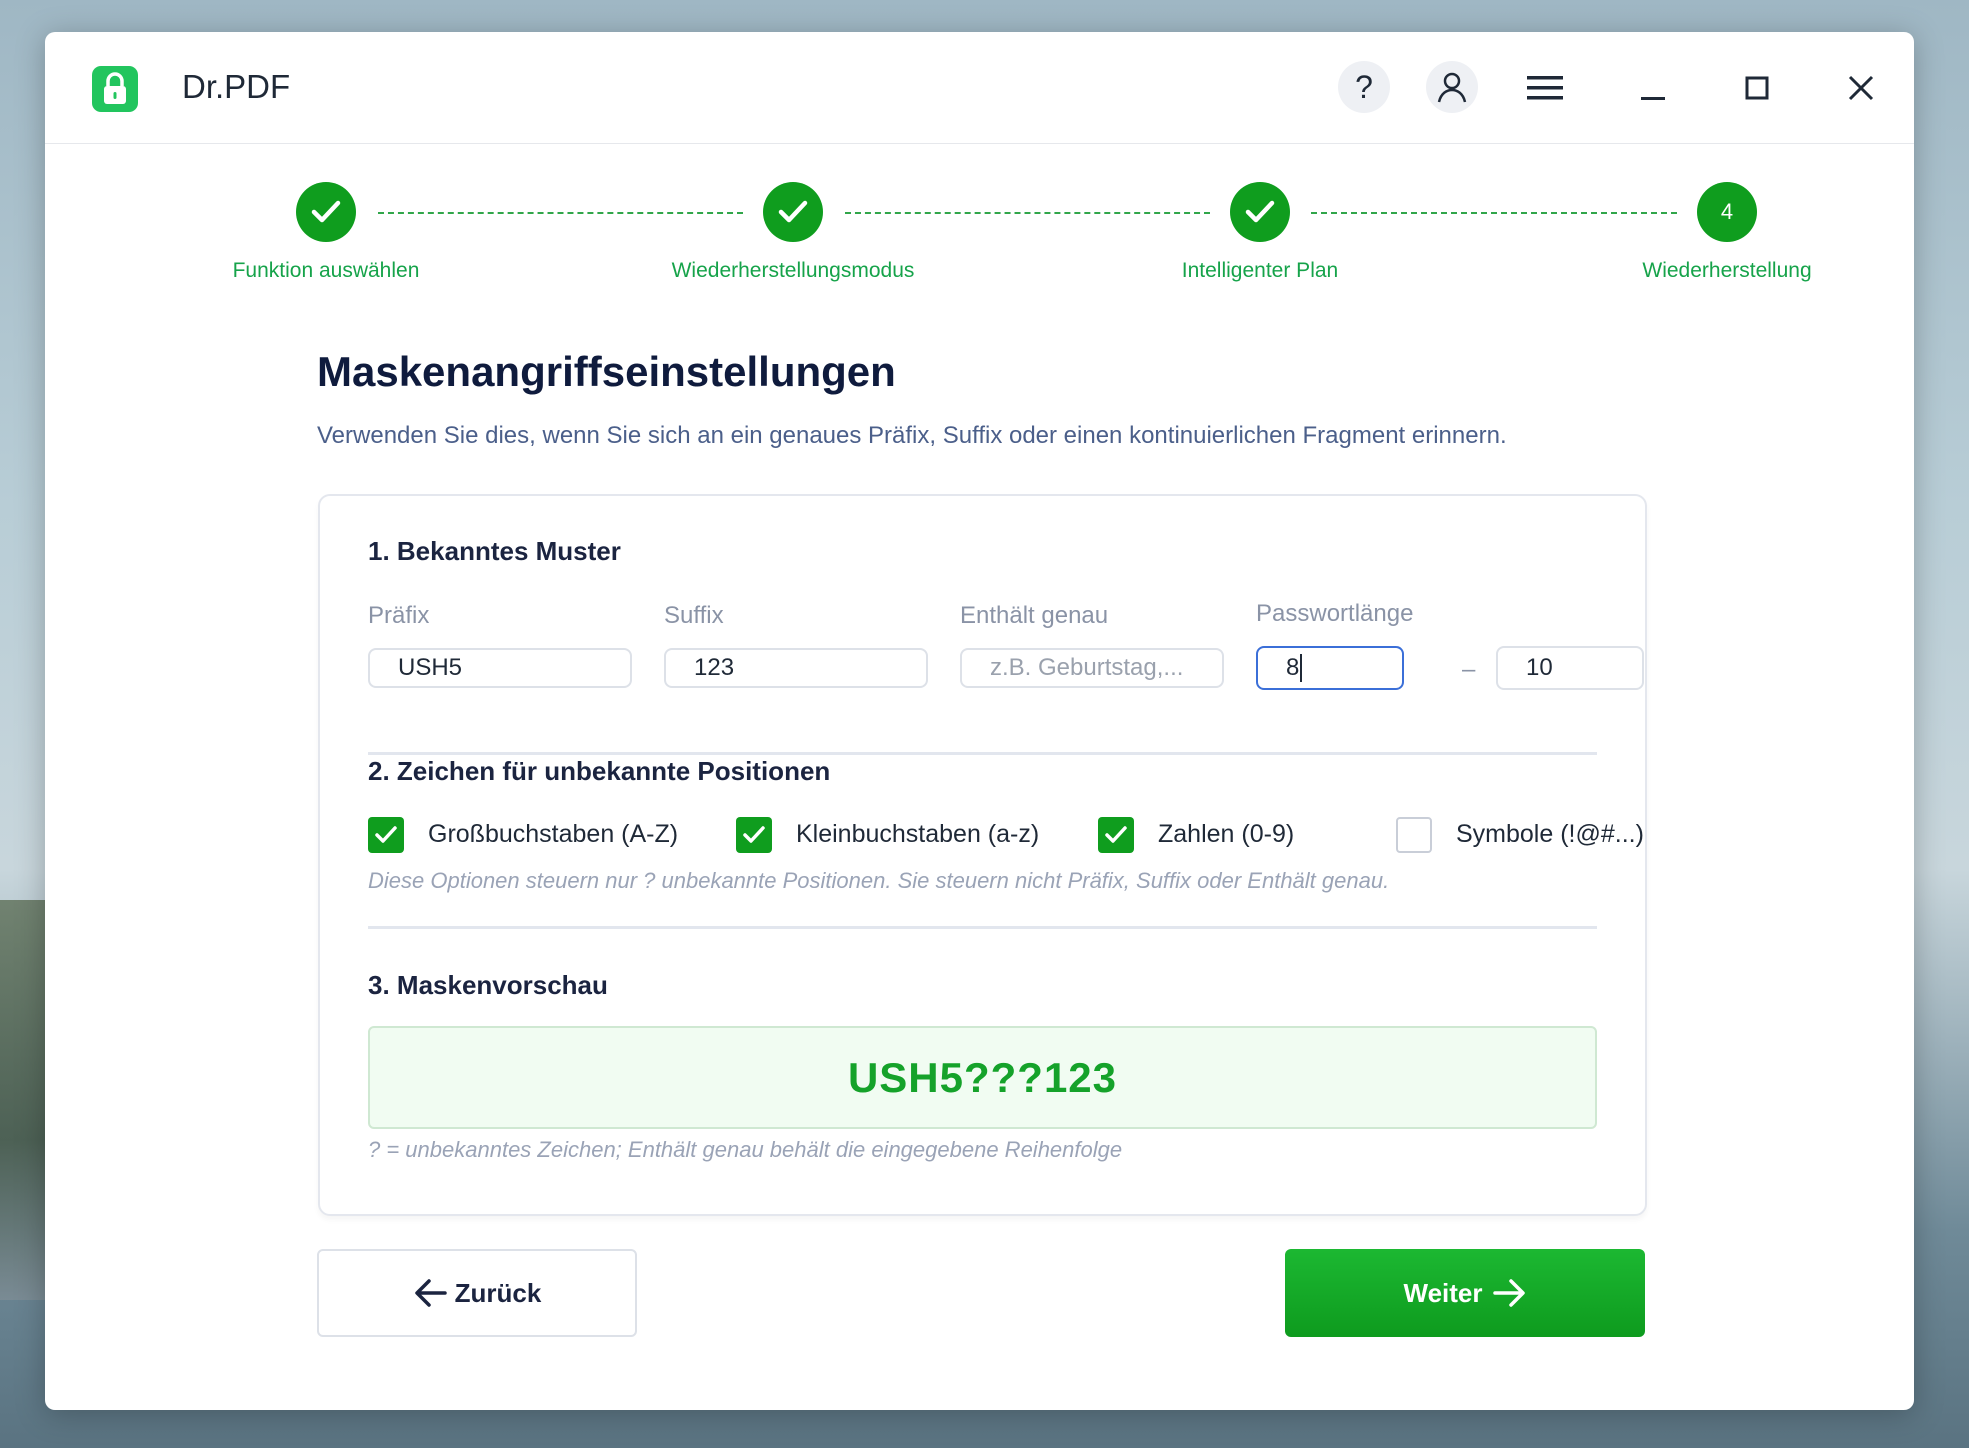 This screenshot has width=1969, height=1448. I want to click on text-caret, so click(1301, 668).